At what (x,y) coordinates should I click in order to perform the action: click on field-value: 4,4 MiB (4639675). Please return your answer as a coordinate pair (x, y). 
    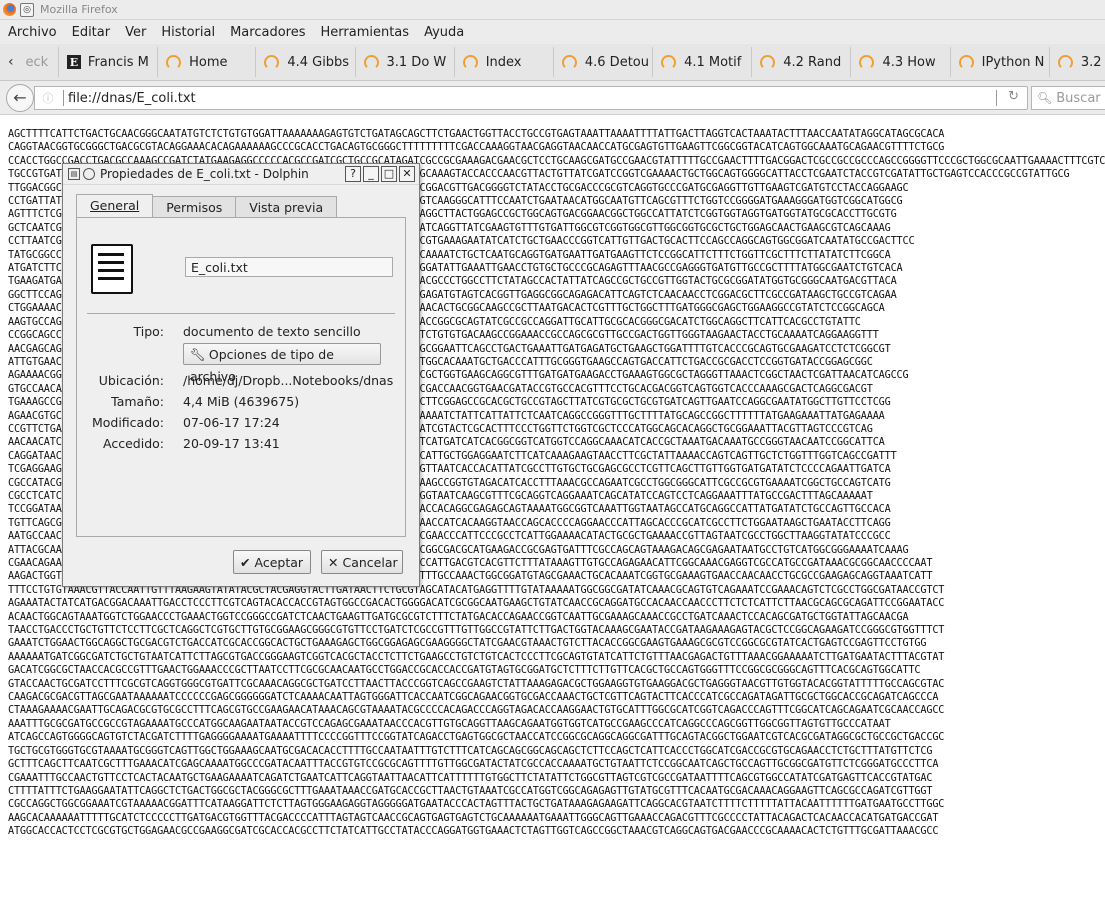
    Looking at the image, I should click on (241, 401).